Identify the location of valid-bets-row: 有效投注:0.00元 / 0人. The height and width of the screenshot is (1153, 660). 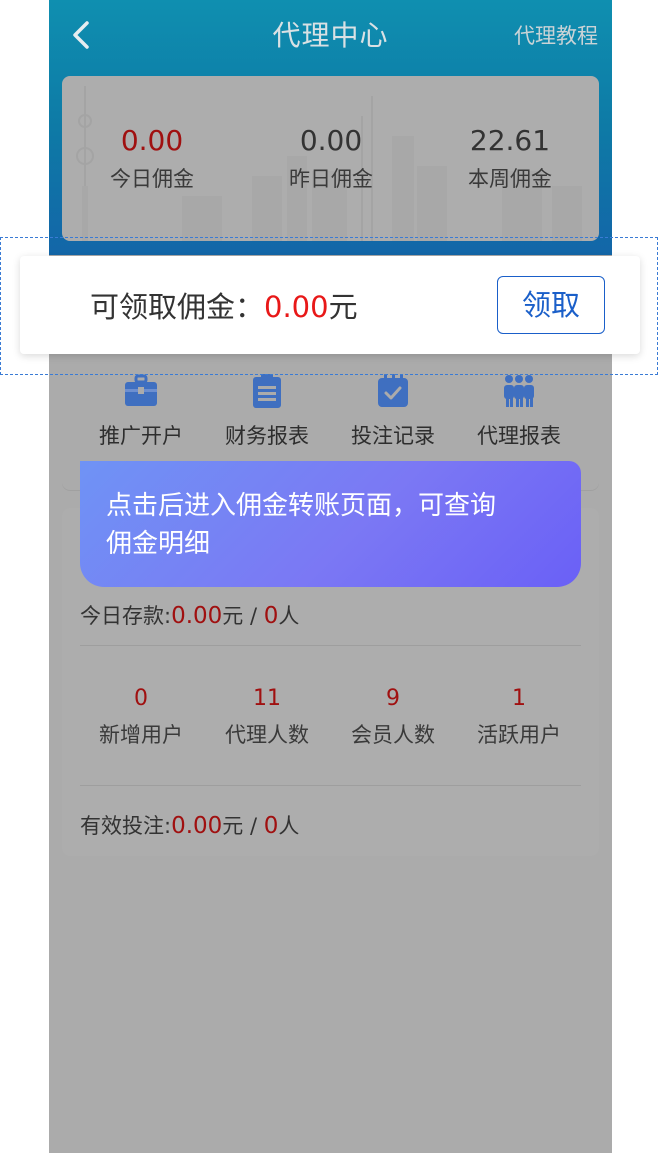
(189, 825).